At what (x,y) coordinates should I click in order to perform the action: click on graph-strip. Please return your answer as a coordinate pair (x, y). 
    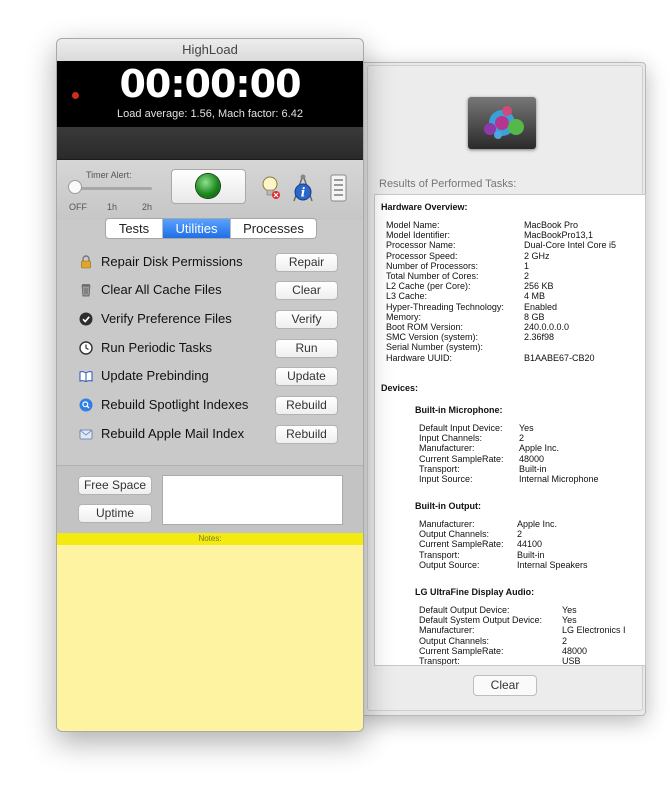
    Looking at the image, I should click on (210, 143).